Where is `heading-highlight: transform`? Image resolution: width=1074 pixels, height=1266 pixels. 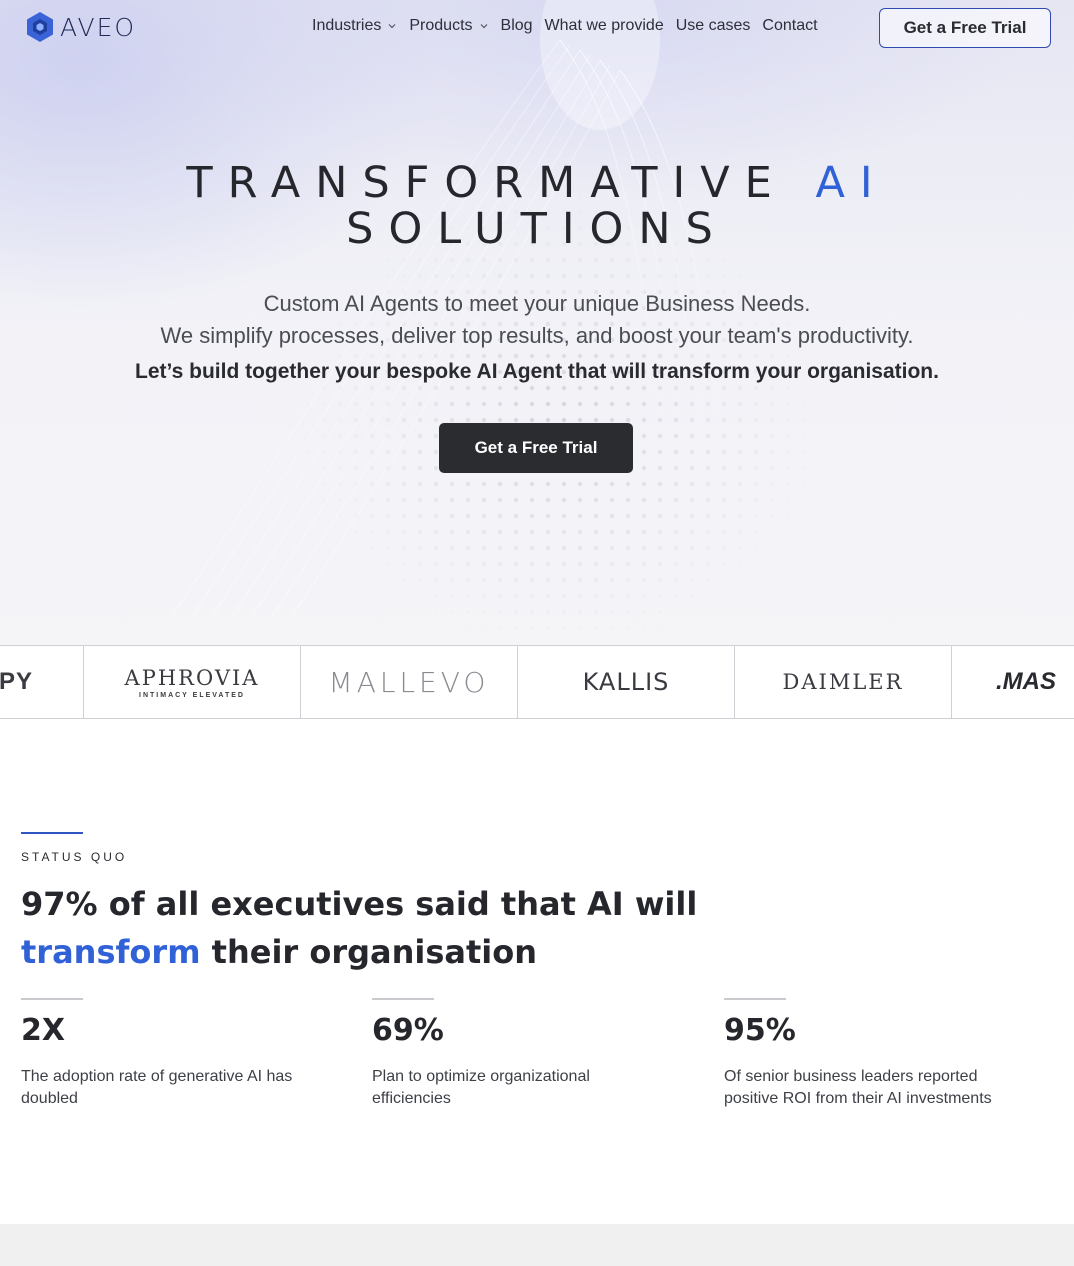
heading-highlight: transform is located at coordinates (111, 952).